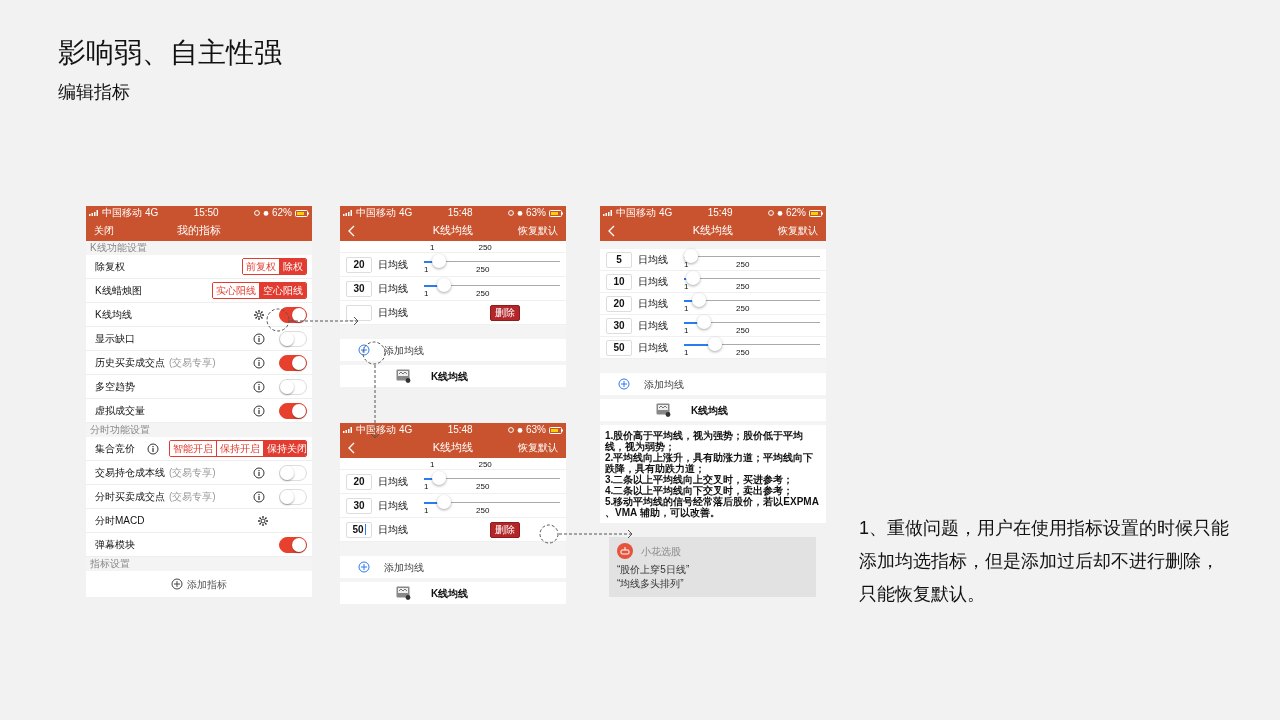  Describe the element at coordinates (239, 448) in the screenshot. I see `segment-option: 保持开启` at that location.